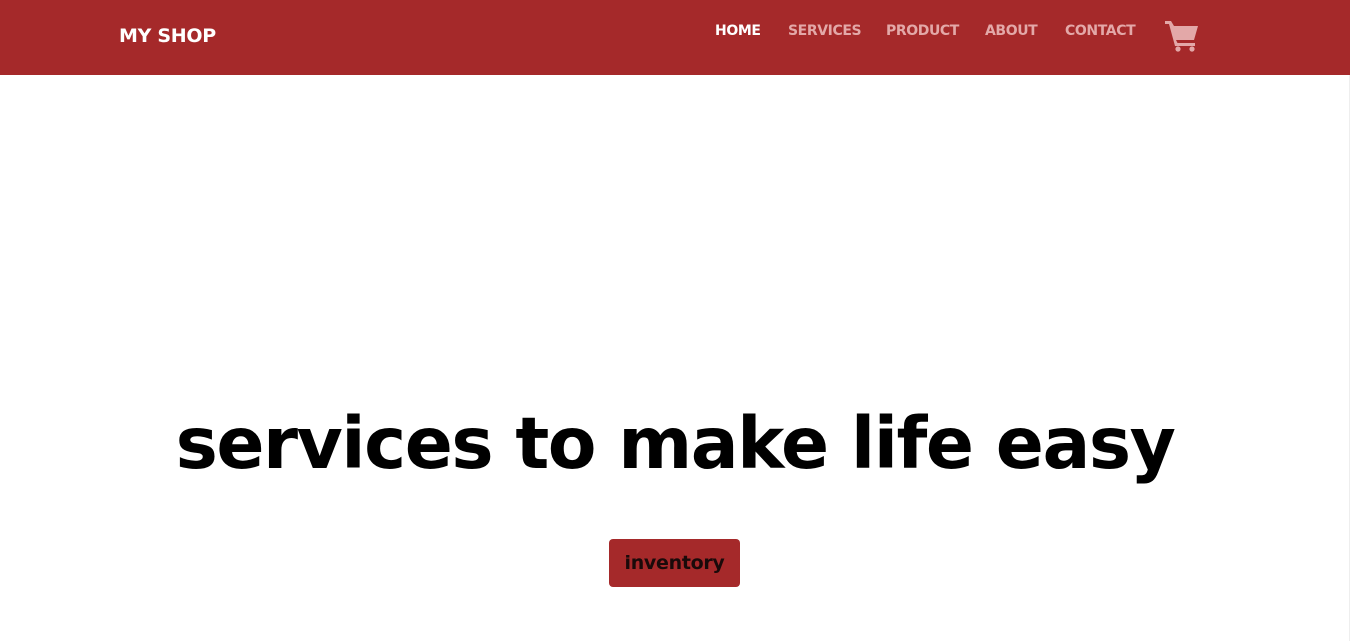  I want to click on nav-link-home: HOME, so click(738, 31).